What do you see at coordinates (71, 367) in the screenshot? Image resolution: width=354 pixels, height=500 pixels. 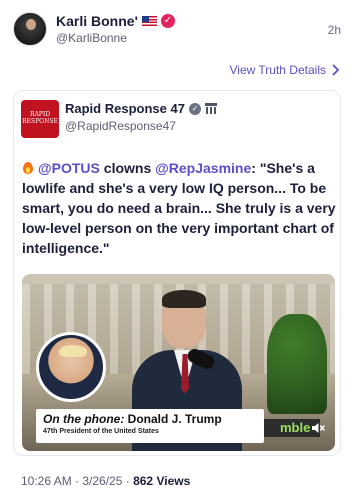 I see `caller-inset-photo` at bounding box center [71, 367].